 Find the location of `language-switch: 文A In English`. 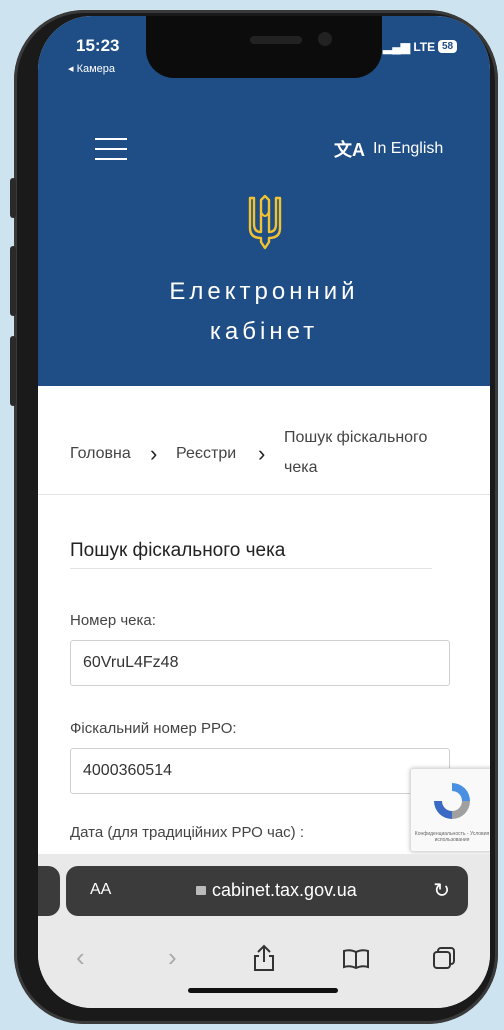

language-switch: 文A In English is located at coordinates (388, 149).